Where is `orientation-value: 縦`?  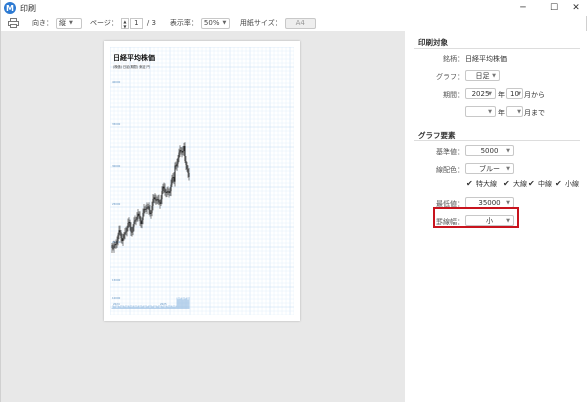 orientation-value: 縦 is located at coordinates (62, 23).